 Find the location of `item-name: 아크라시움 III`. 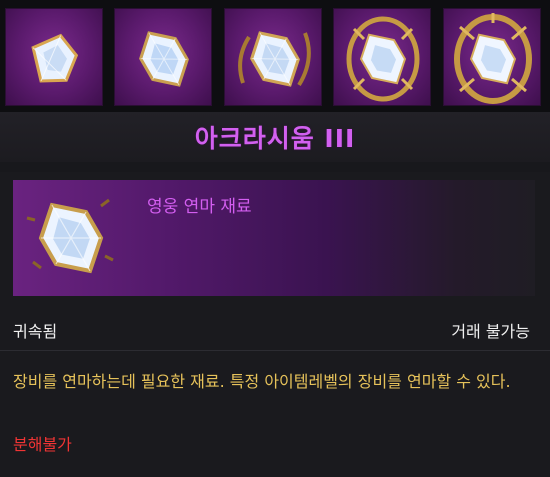

item-name: 아크라시움 III is located at coordinates (275, 138).